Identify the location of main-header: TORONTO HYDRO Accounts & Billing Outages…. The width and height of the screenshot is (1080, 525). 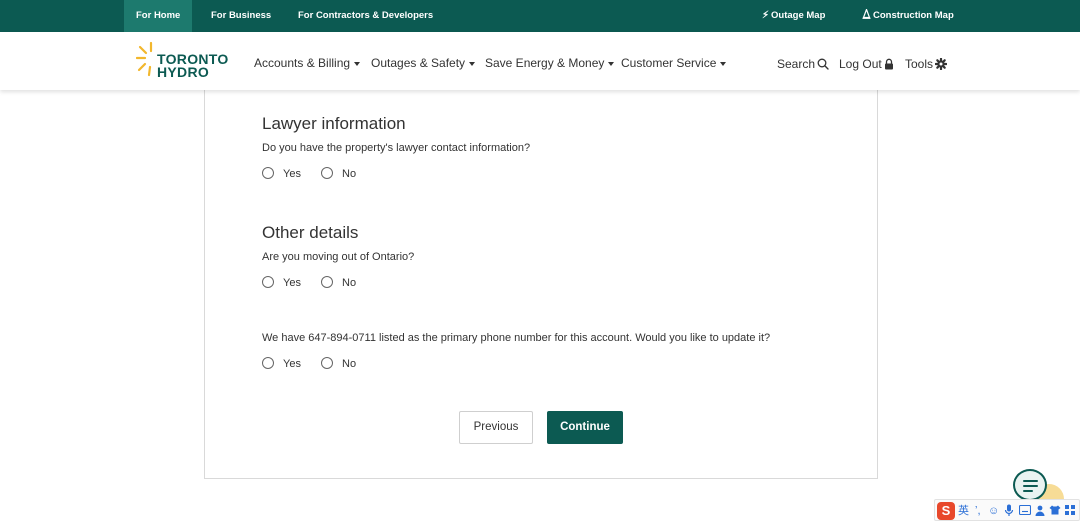
(540, 61).